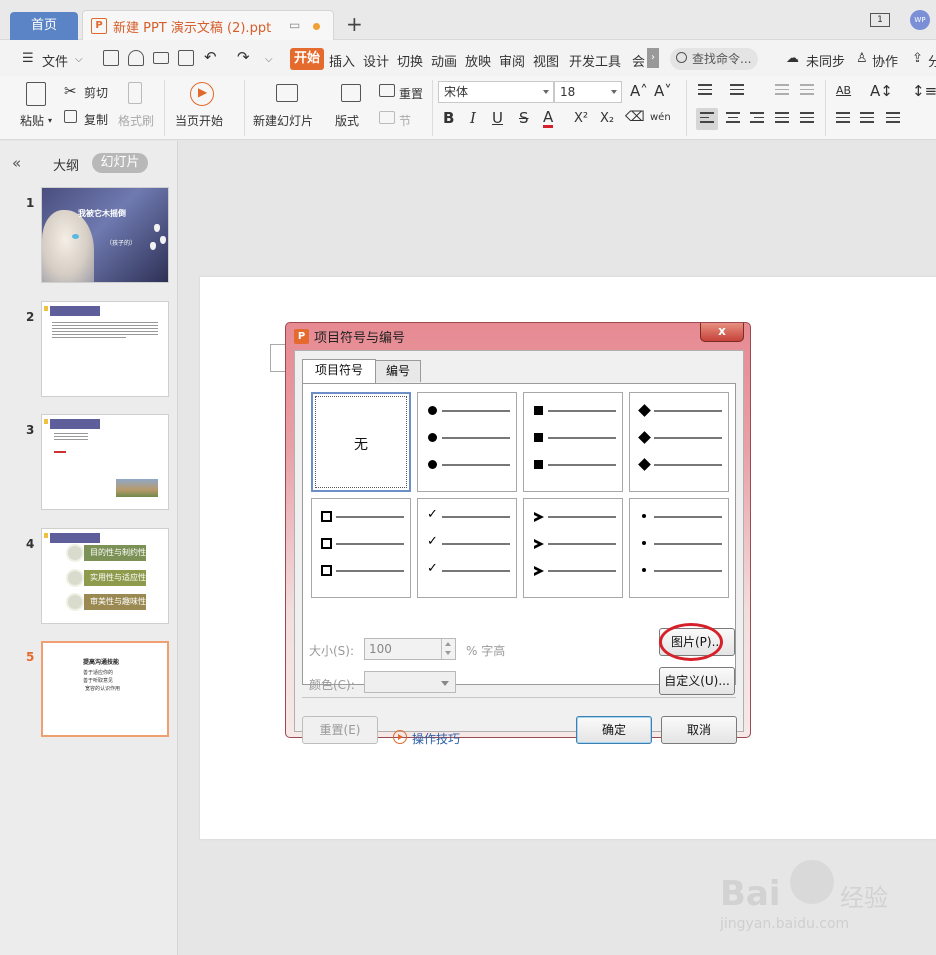 Image resolution: width=936 pixels, height=955 pixels. What do you see at coordinates (893, 119) in the screenshot?
I see `text-box-icon` at bounding box center [893, 119].